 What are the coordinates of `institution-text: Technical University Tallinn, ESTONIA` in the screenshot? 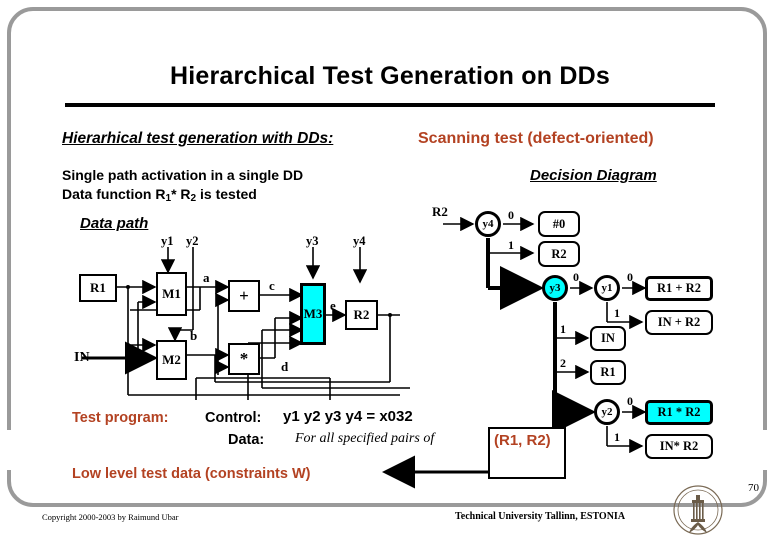 It's located at (540, 516).